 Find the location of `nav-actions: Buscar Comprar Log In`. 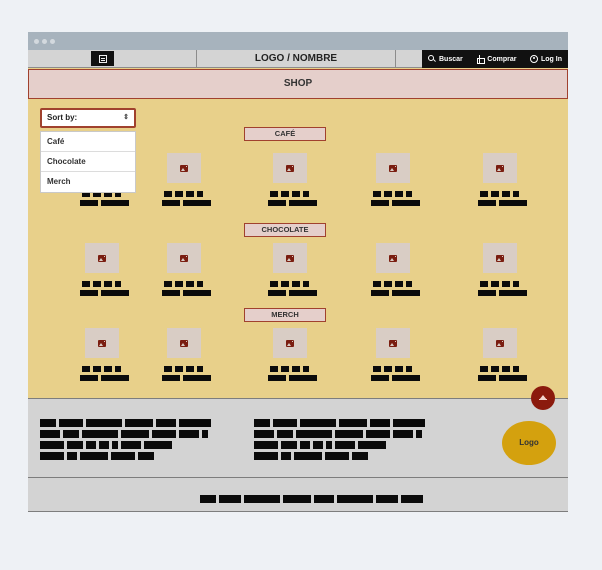

nav-actions: Buscar Comprar Log In is located at coordinates (495, 59).